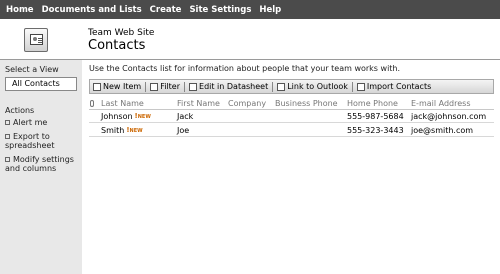 This screenshot has width=500, height=274. Describe the element at coordinates (360, 86) in the screenshot. I see `import-icon` at that location.